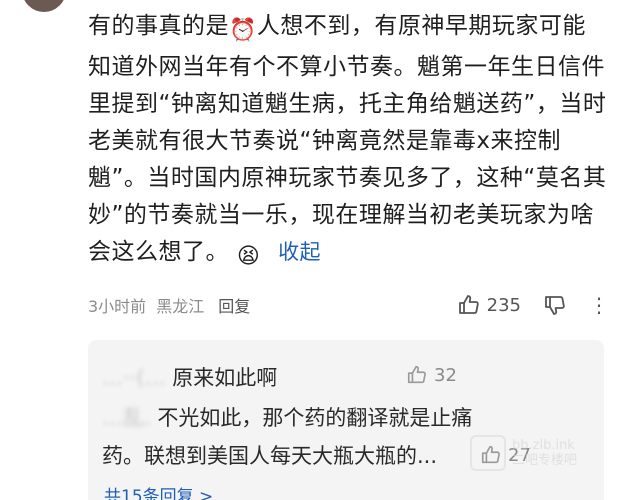 This screenshot has height=500, width=622. Describe the element at coordinates (555, 305) in the screenshot. I see `thumbs-down-icon` at that location.